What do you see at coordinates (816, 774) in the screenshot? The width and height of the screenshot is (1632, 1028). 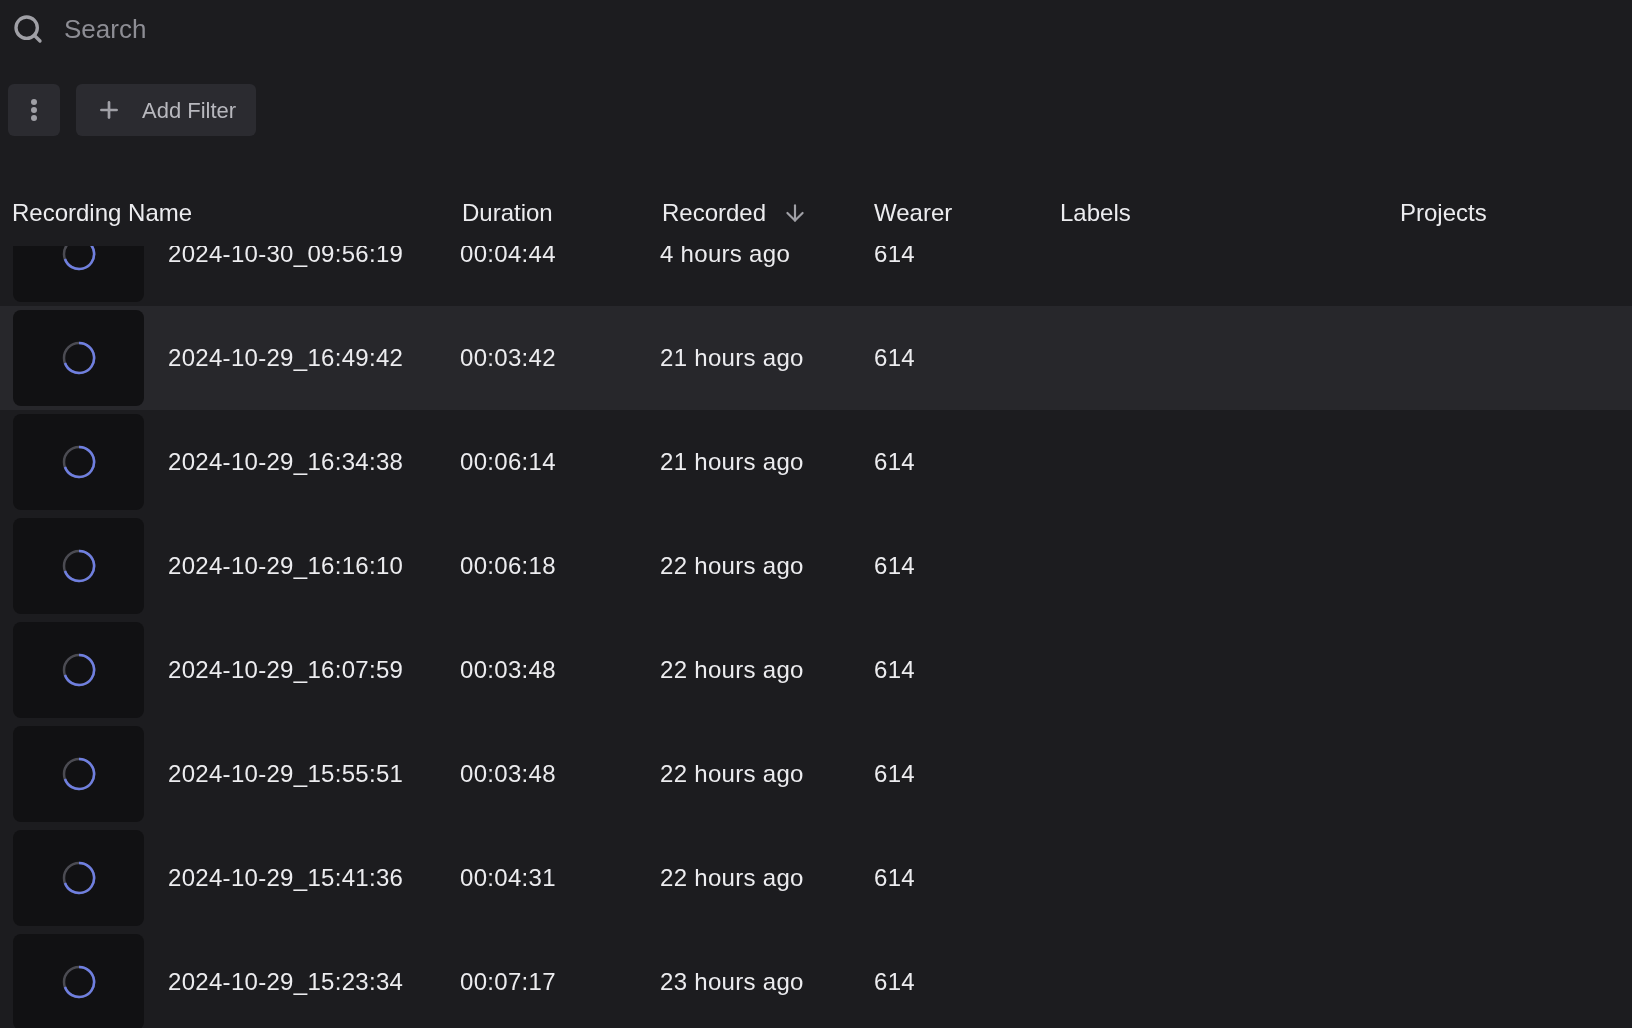 I see `table-row: 2024-10-29_15:55:51 00:03:48 22 hours ago 614` at bounding box center [816, 774].